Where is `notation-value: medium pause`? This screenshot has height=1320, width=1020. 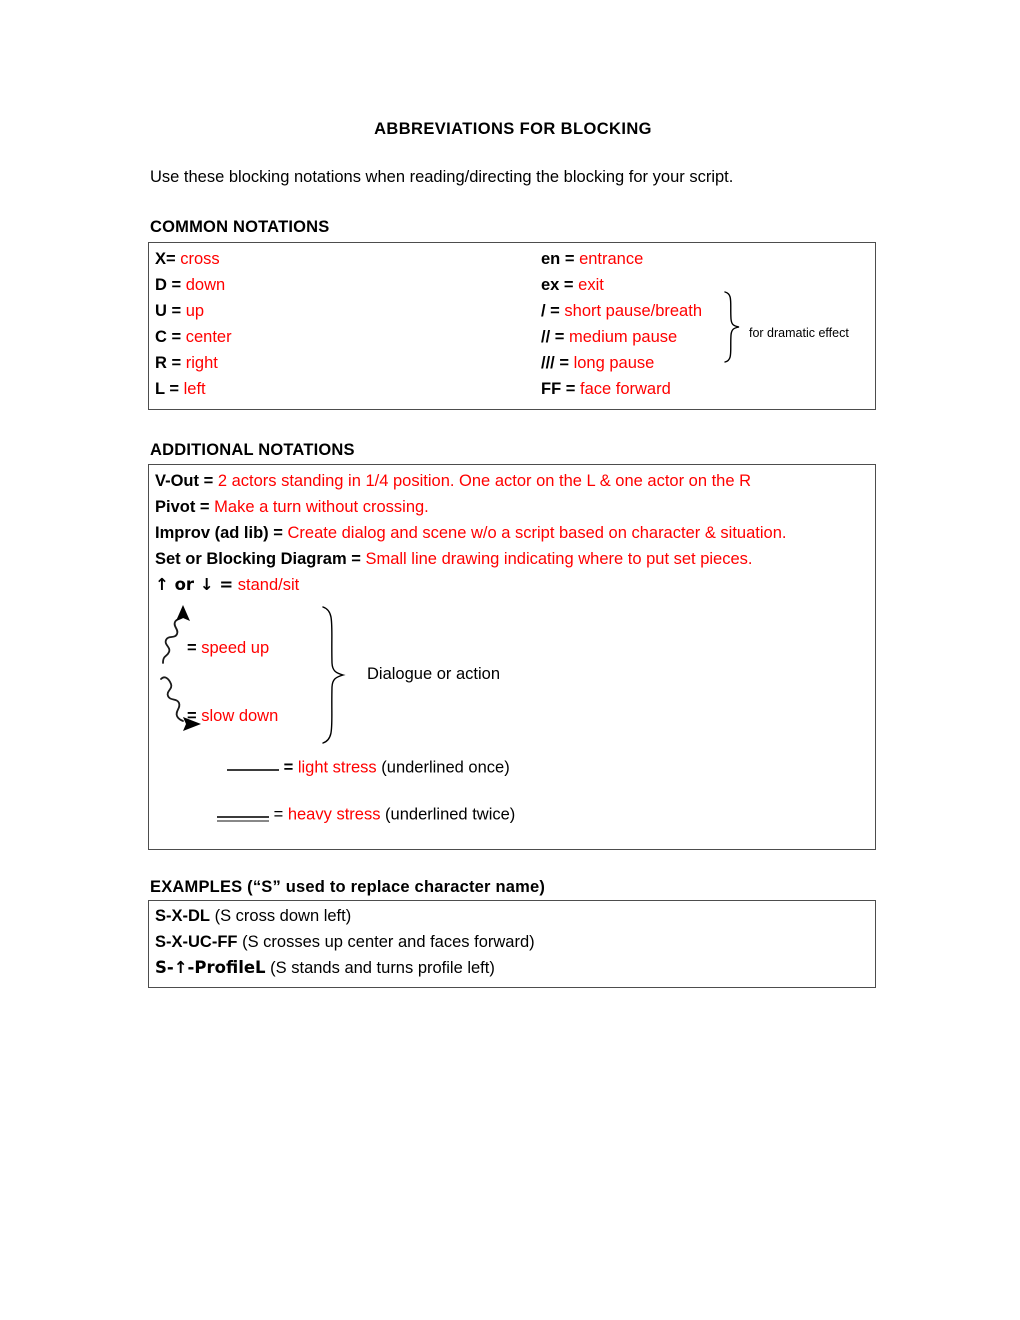
notation-value: medium pause is located at coordinates (623, 337).